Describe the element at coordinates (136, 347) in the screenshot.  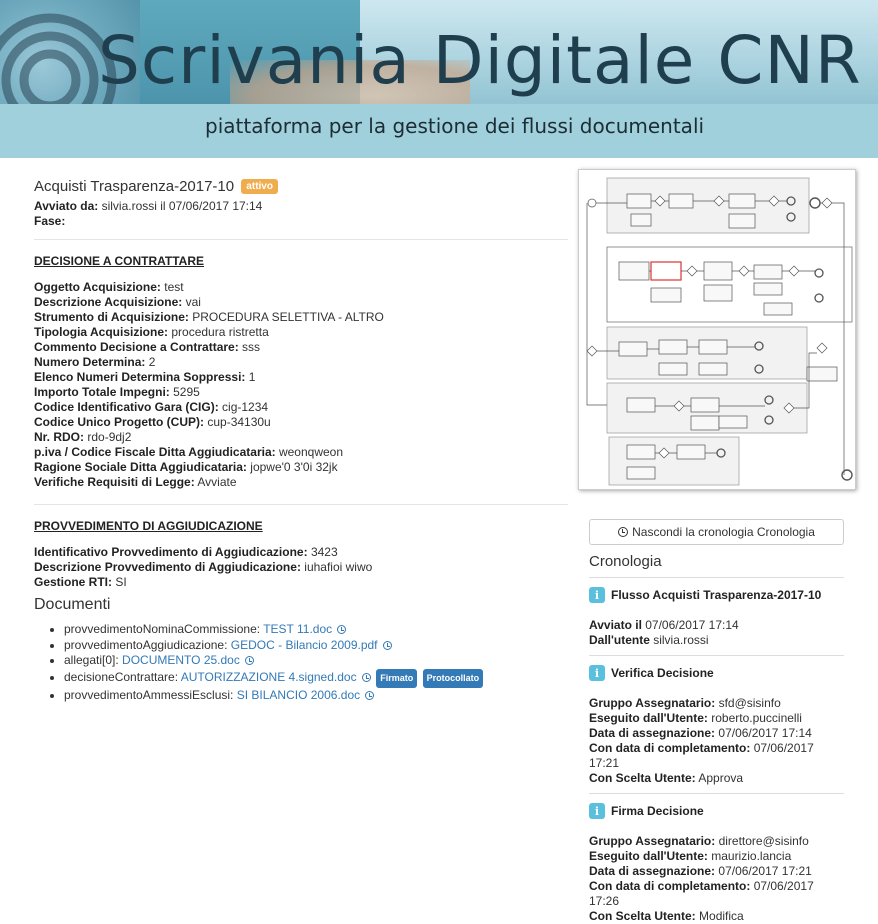
I see `field-label: Commento Decisione a Contrattare:` at that location.